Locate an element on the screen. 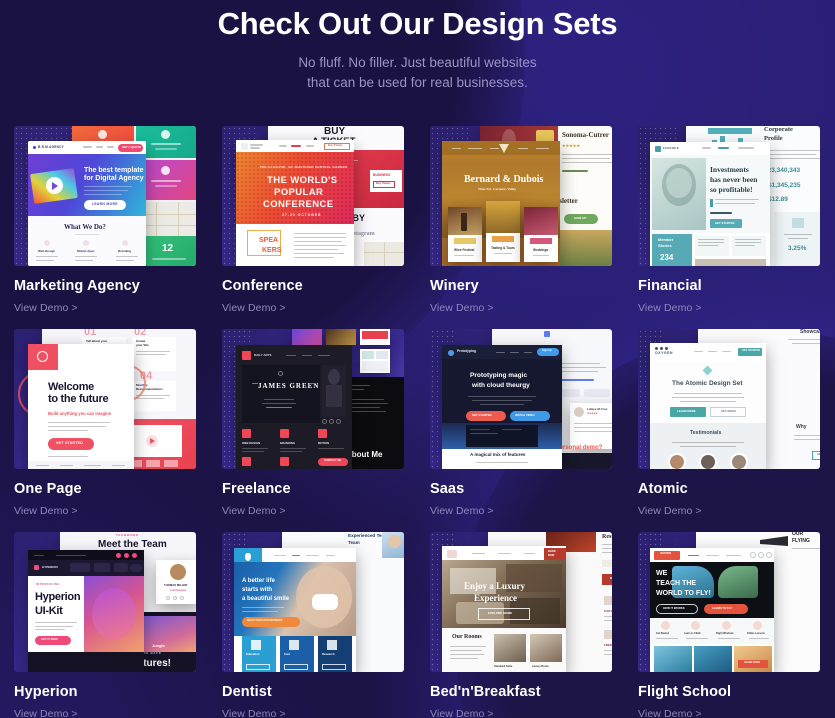  preview-headline-2: UI-Kit is located at coordinates (49, 611).